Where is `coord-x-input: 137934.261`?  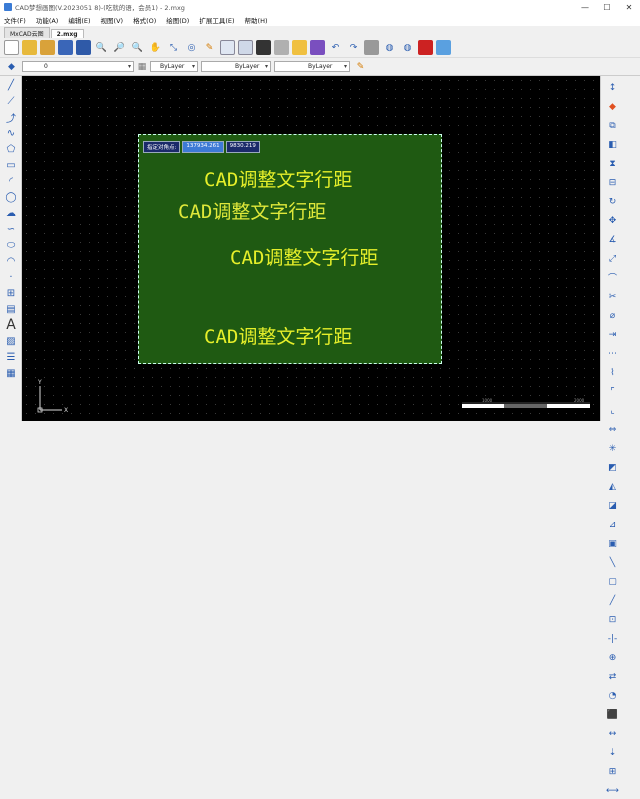
coord-x-input: 137934.261 is located at coordinates (203, 147).